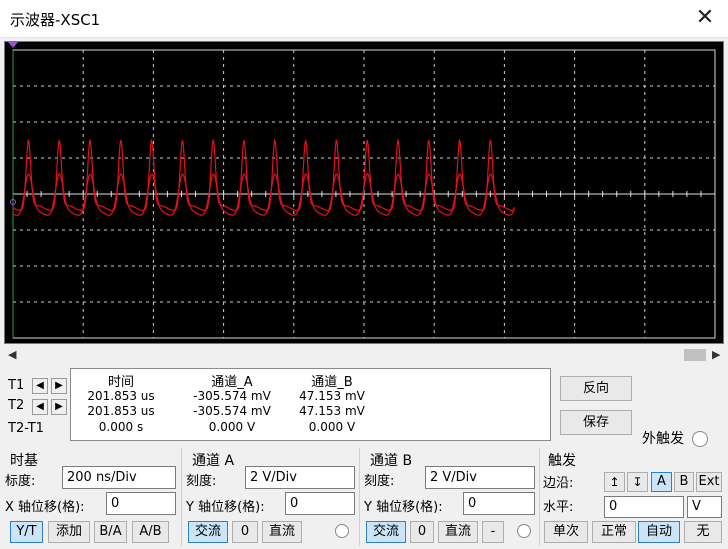 The width and height of the screenshot is (728, 549). Describe the element at coordinates (141, 503) in the screenshot. I see `x-position-field: 0` at that location.